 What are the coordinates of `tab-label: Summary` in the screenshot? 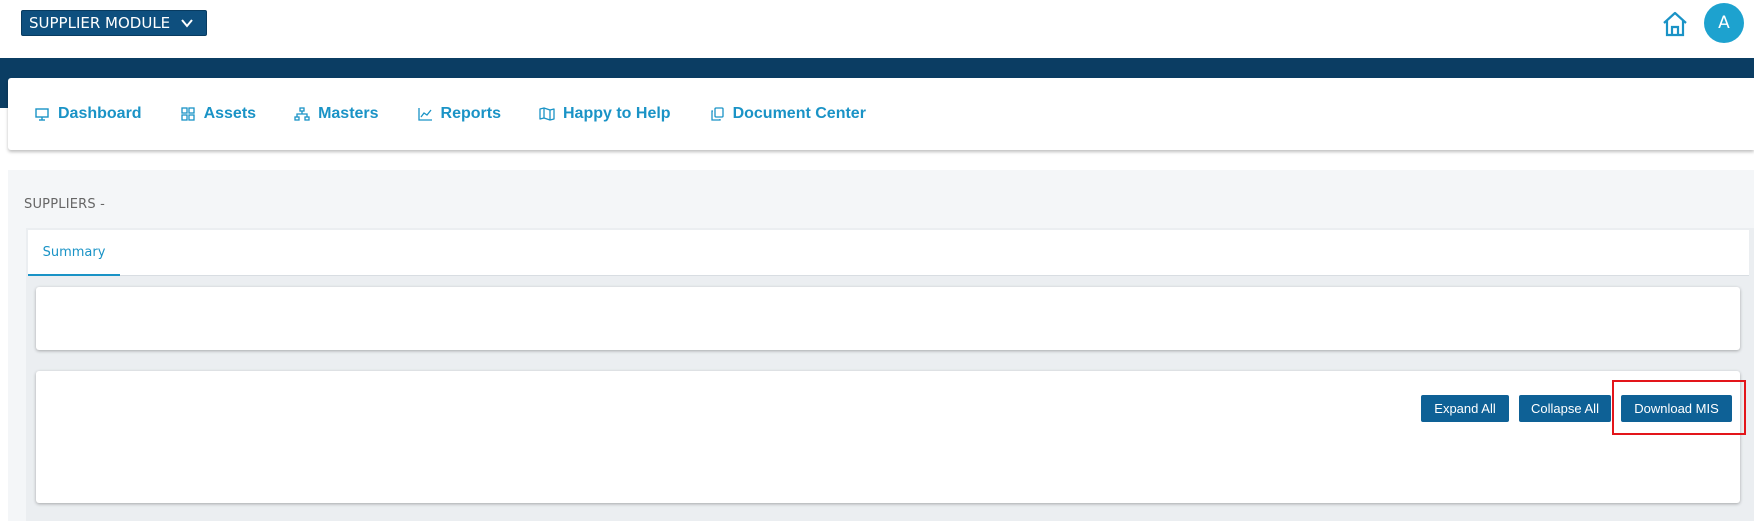 It's located at (74, 252).